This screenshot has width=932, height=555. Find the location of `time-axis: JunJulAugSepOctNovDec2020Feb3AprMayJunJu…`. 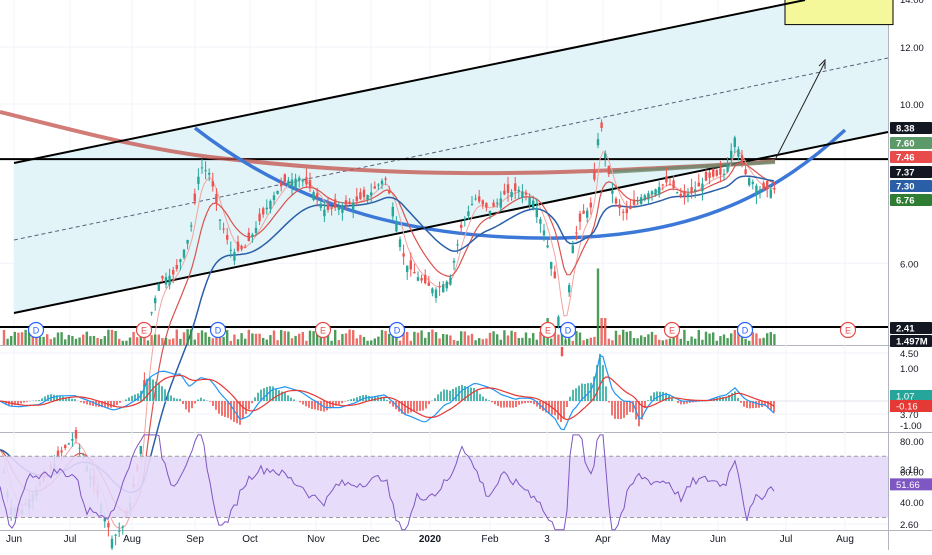

time-axis: JunJulAugSepOctNovDec2020Feb3AprMayJunJu… is located at coordinates (430, 539).